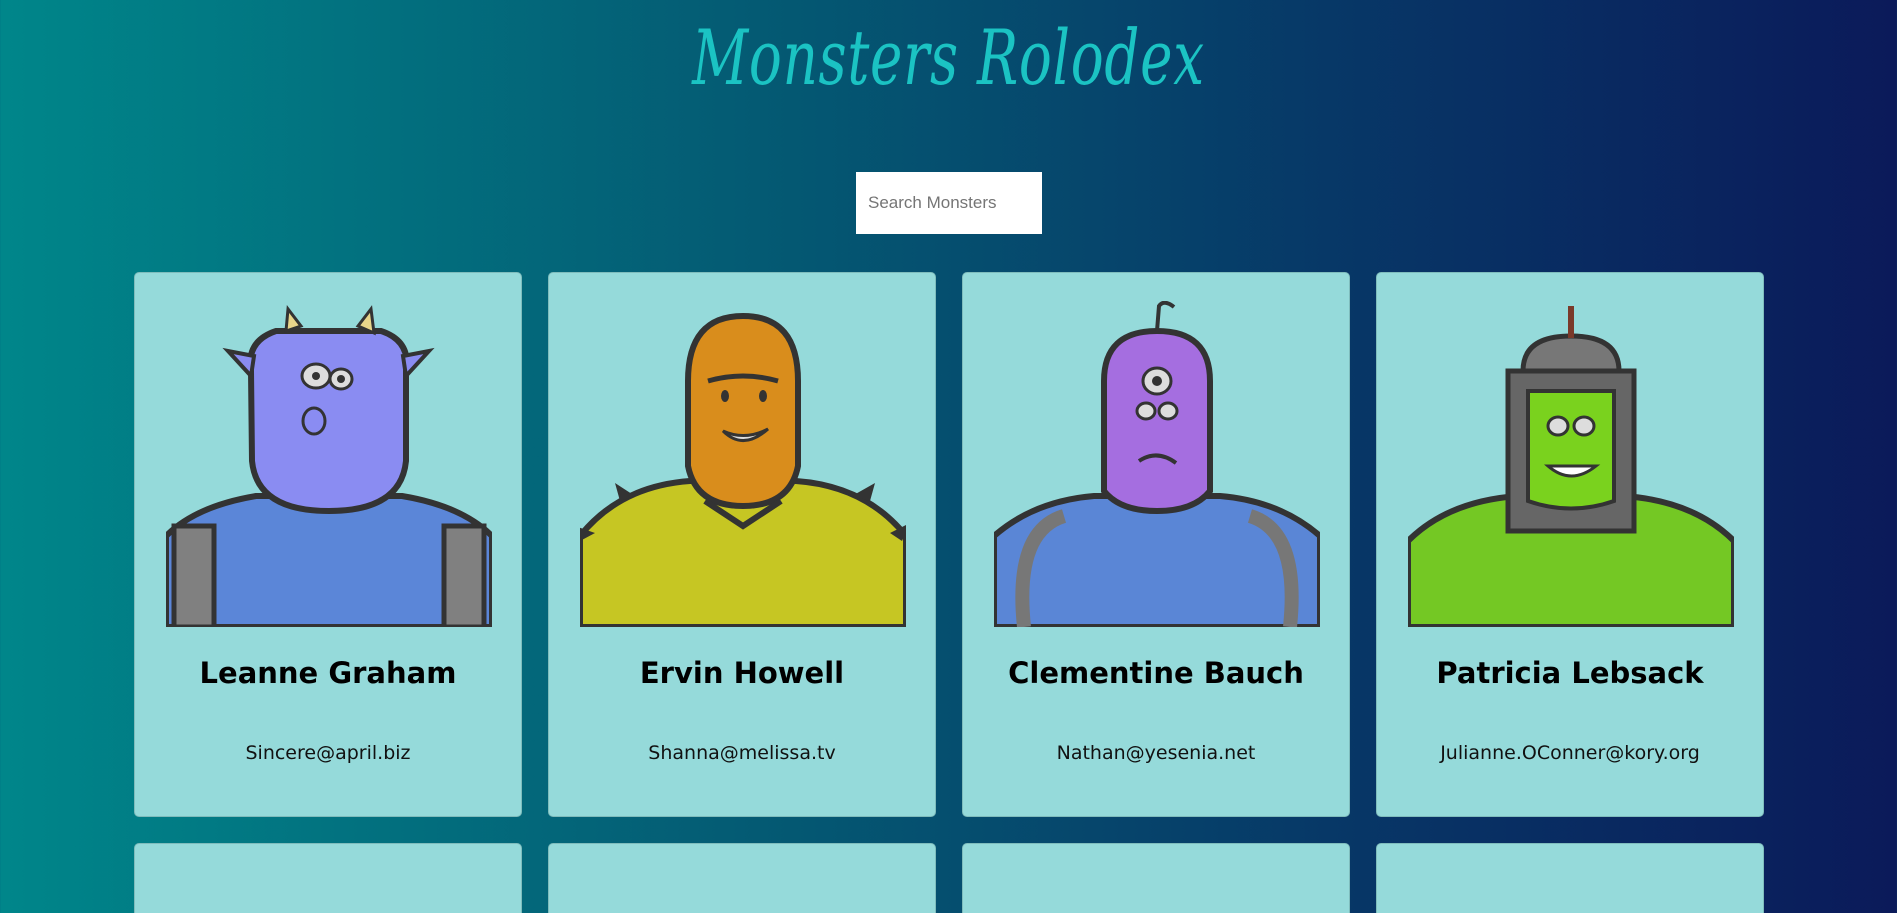  Describe the element at coordinates (949, 203) in the screenshot. I see `search-input` at that location.